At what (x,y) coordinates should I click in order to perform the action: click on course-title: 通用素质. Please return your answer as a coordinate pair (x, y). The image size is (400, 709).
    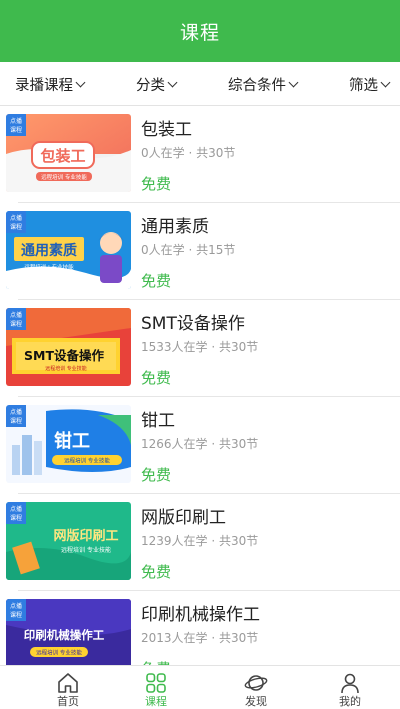
    Looking at the image, I should click on (175, 227).